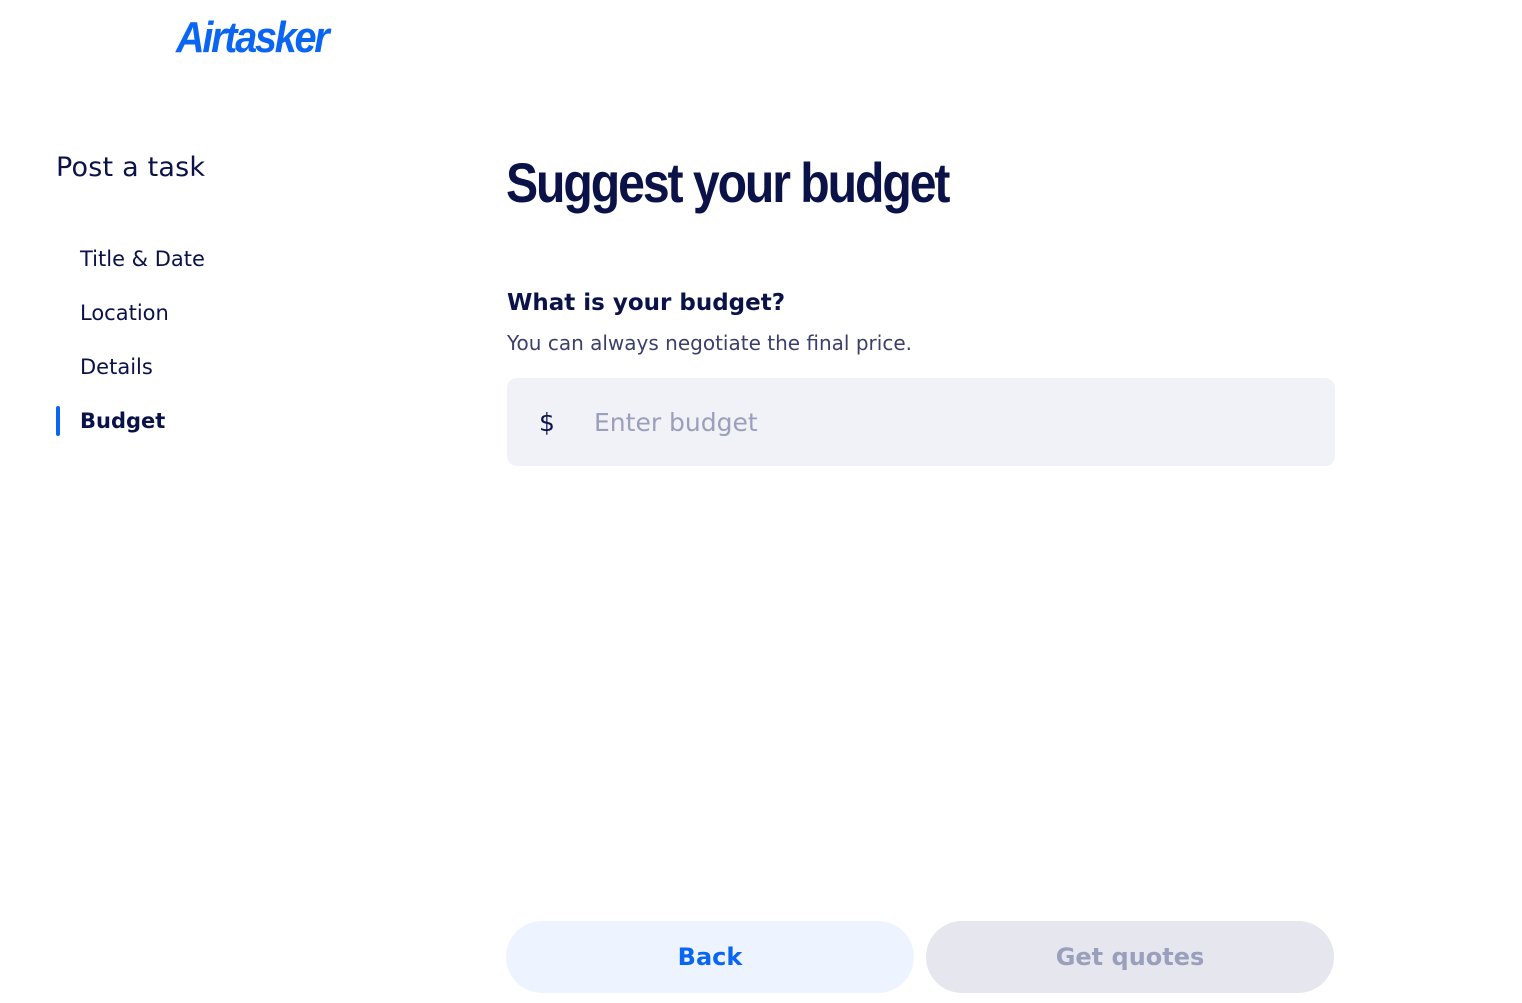  I want to click on get-quotes-button: Get quotes, so click(1130, 957).